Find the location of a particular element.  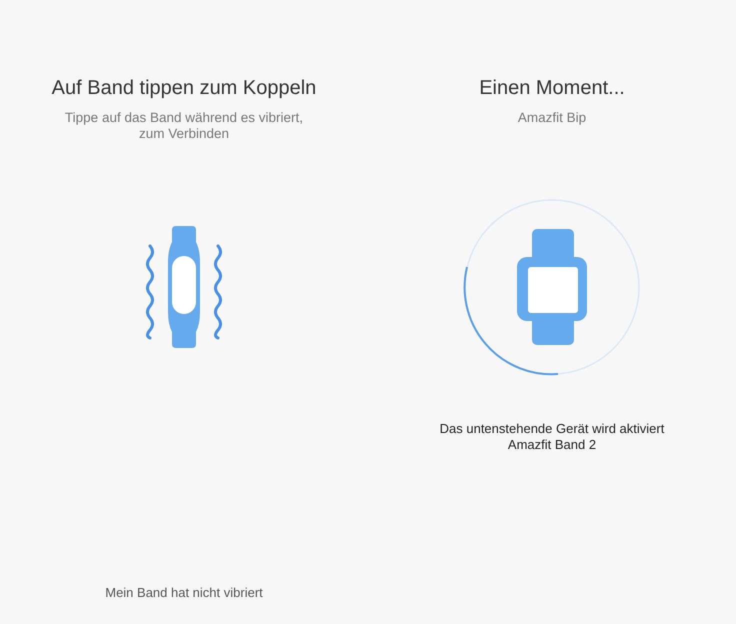

activation-status: Das untenstehende Gerät wird aktiviert is located at coordinates (552, 429).